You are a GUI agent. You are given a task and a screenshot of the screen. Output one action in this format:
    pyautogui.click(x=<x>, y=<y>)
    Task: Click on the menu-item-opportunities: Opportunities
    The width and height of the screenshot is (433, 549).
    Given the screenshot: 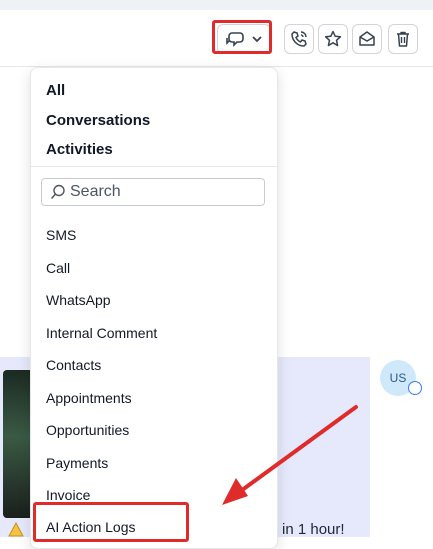 What is the action you would take?
    pyautogui.click(x=87, y=430)
    